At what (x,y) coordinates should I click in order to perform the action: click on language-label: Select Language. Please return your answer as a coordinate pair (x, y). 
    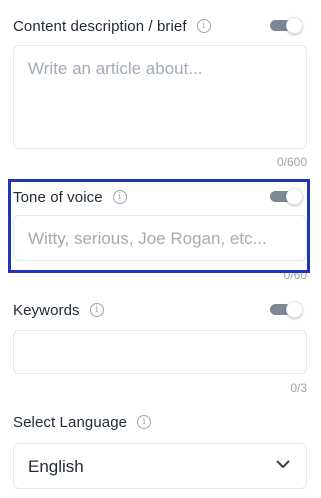
    Looking at the image, I should click on (70, 422).